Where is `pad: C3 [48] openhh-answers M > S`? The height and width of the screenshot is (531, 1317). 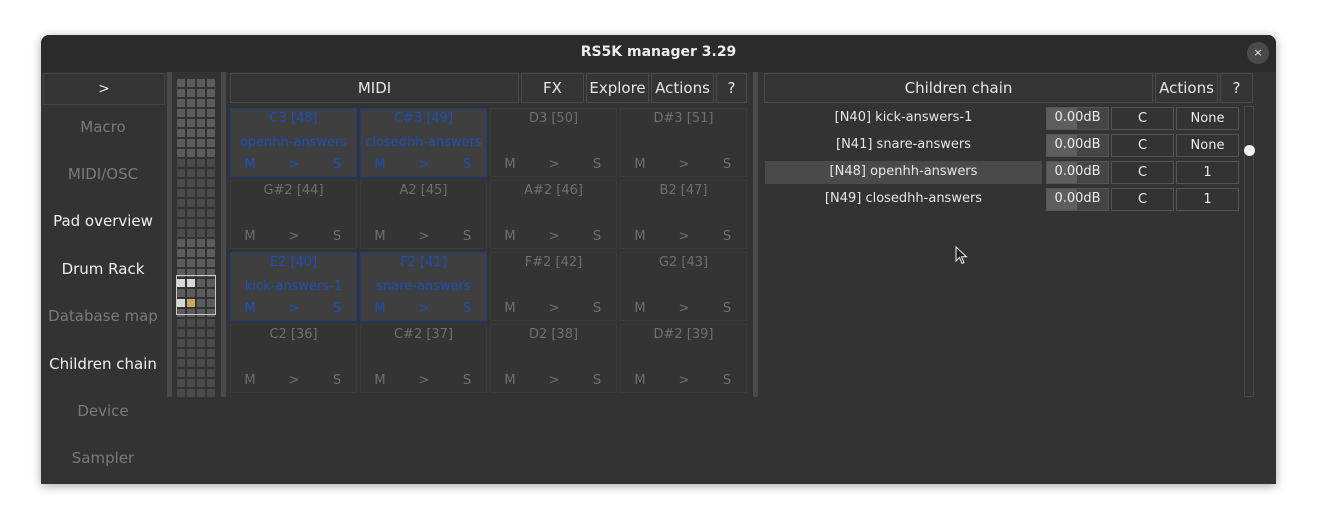
pad: C3 [48] openhh-answers M > S is located at coordinates (293, 142).